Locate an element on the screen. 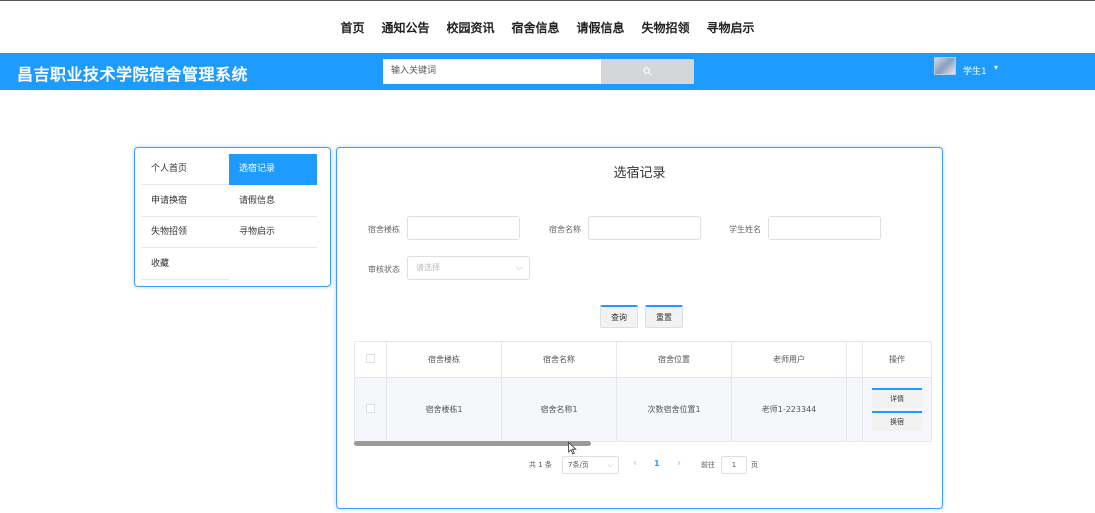 Image resolution: width=1095 pixels, height=513 pixels. search-icon is located at coordinates (647, 71).